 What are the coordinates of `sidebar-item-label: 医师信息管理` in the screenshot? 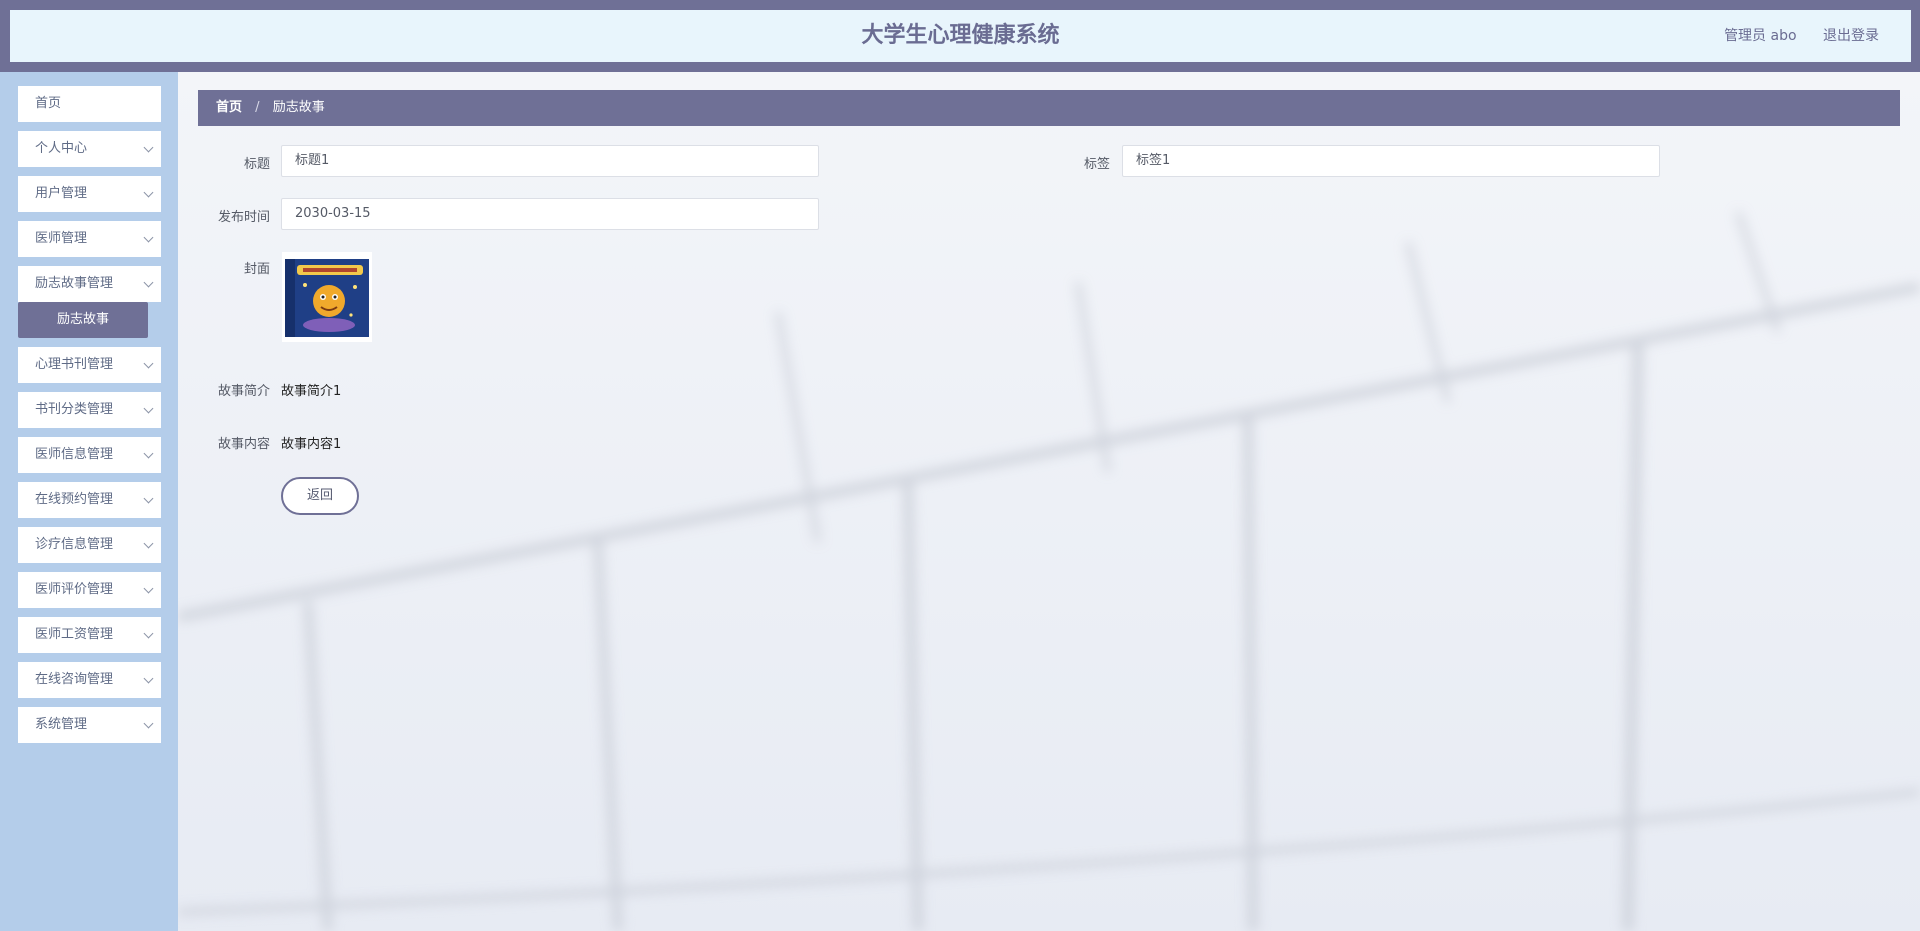 It's located at (74, 454).